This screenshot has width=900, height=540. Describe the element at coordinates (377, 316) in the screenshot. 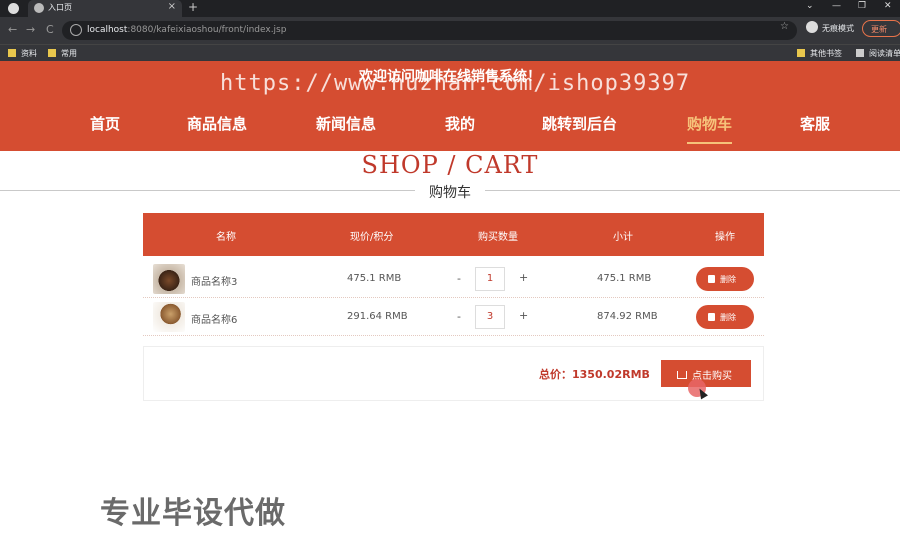

I see `product-price: 291.64 RMB` at that location.